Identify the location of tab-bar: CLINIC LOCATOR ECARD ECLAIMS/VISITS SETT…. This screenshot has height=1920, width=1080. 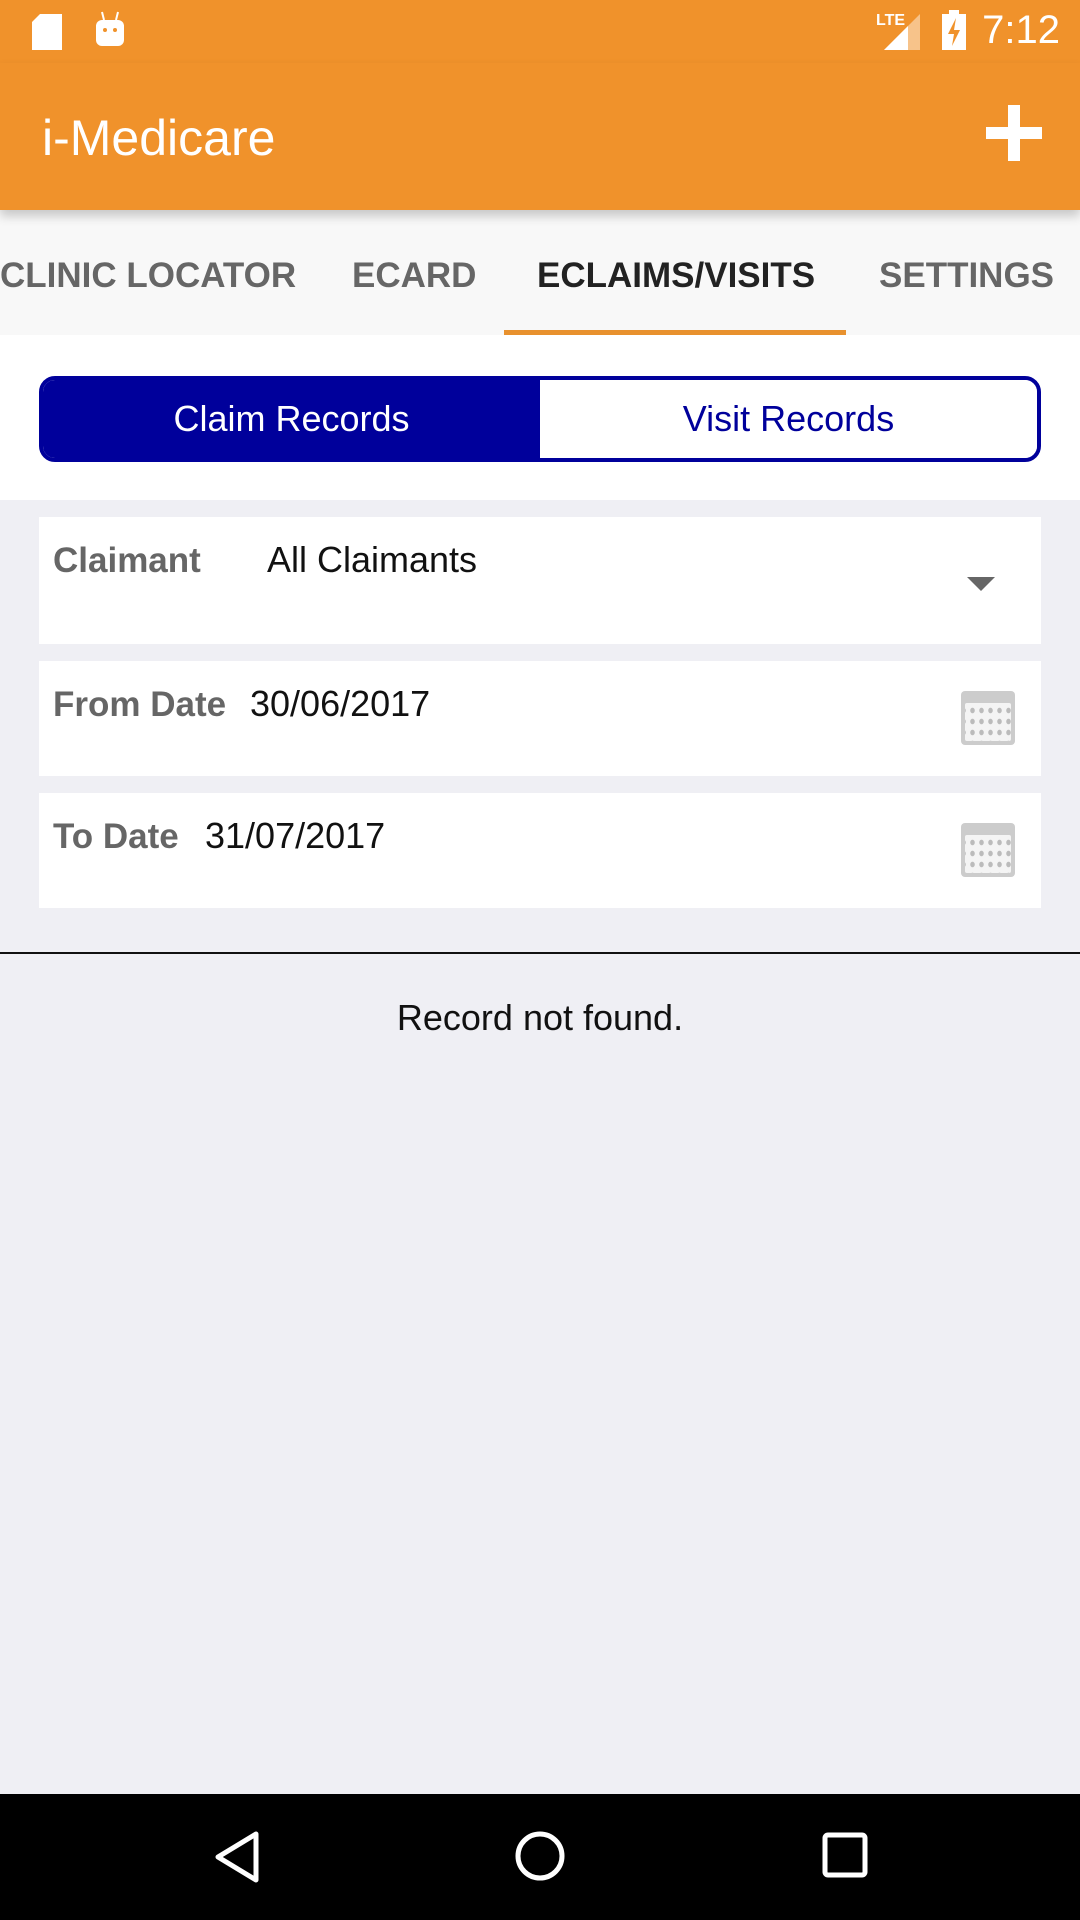
(540, 272).